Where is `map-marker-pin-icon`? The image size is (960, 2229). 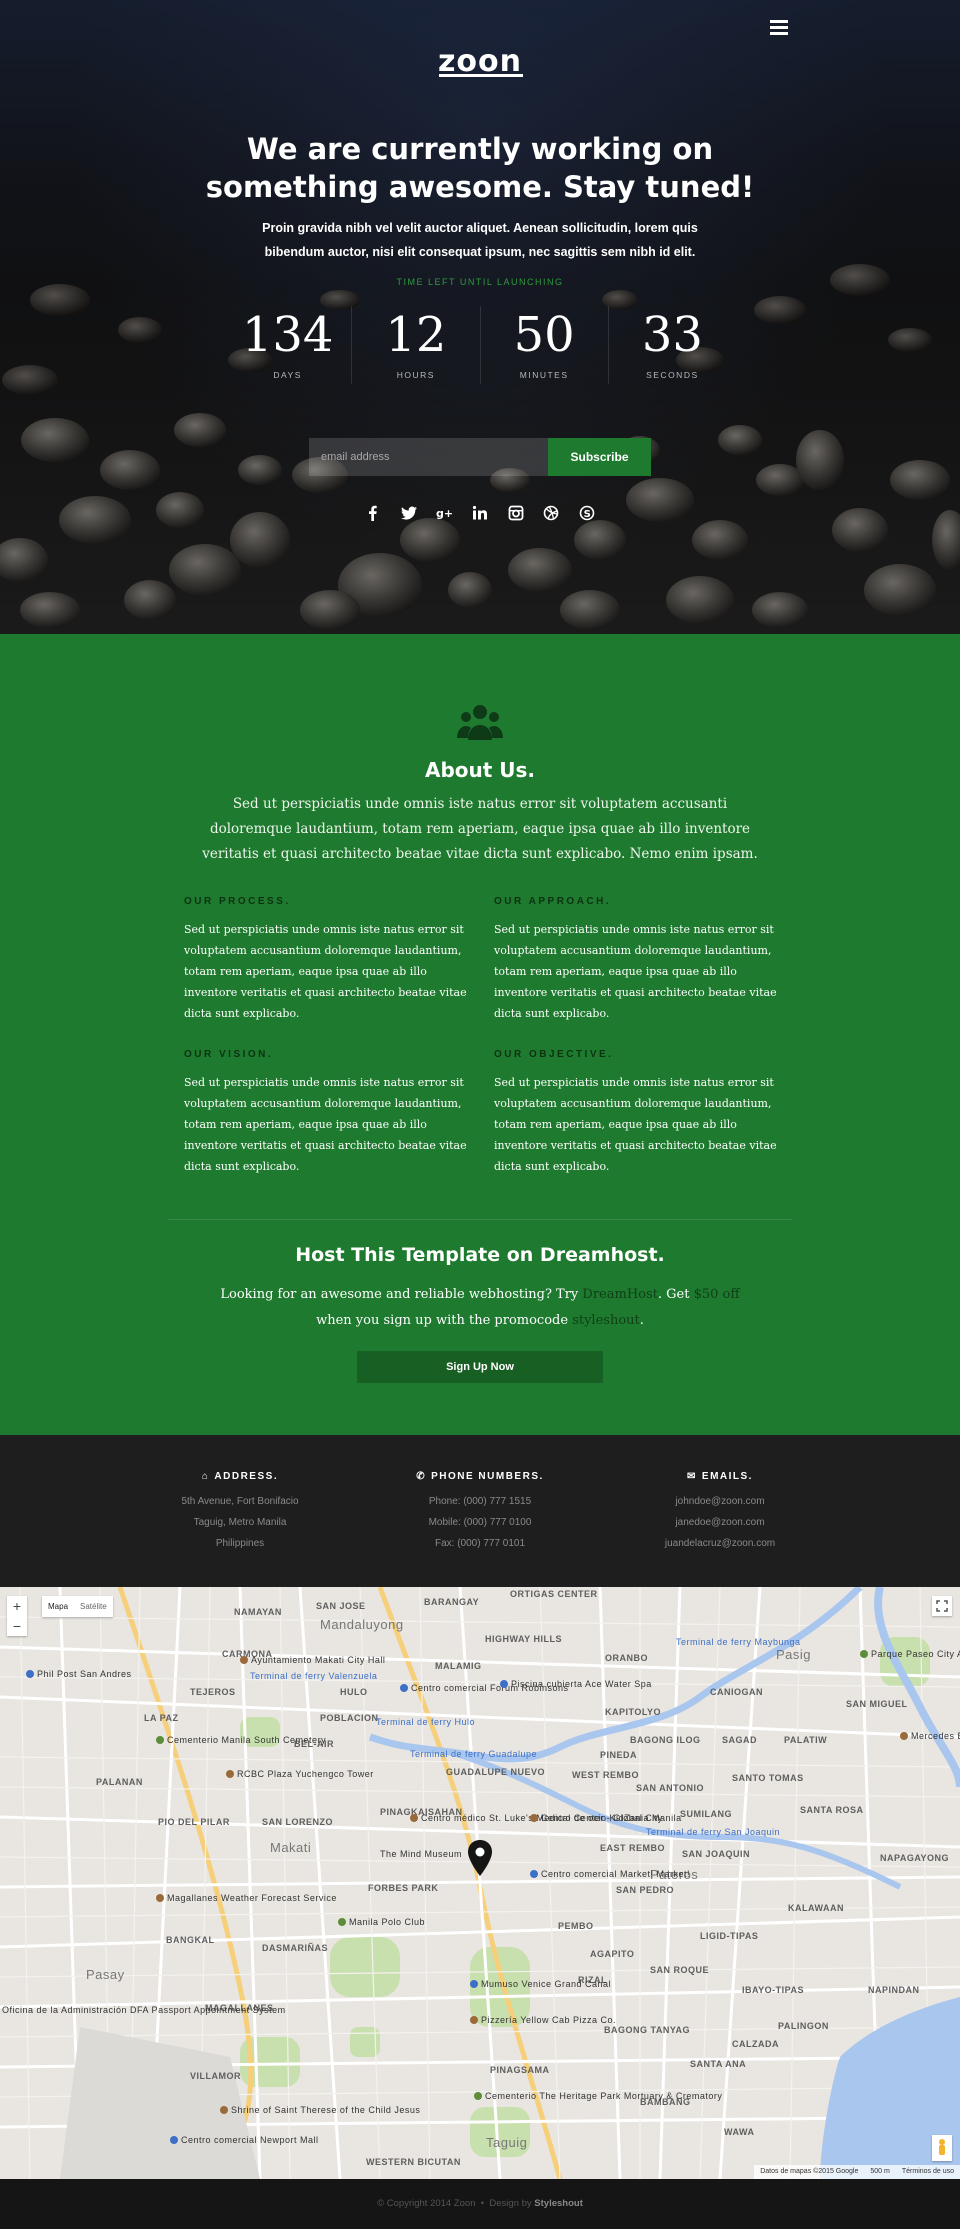 map-marker-pin-icon is located at coordinates (480, 1858).